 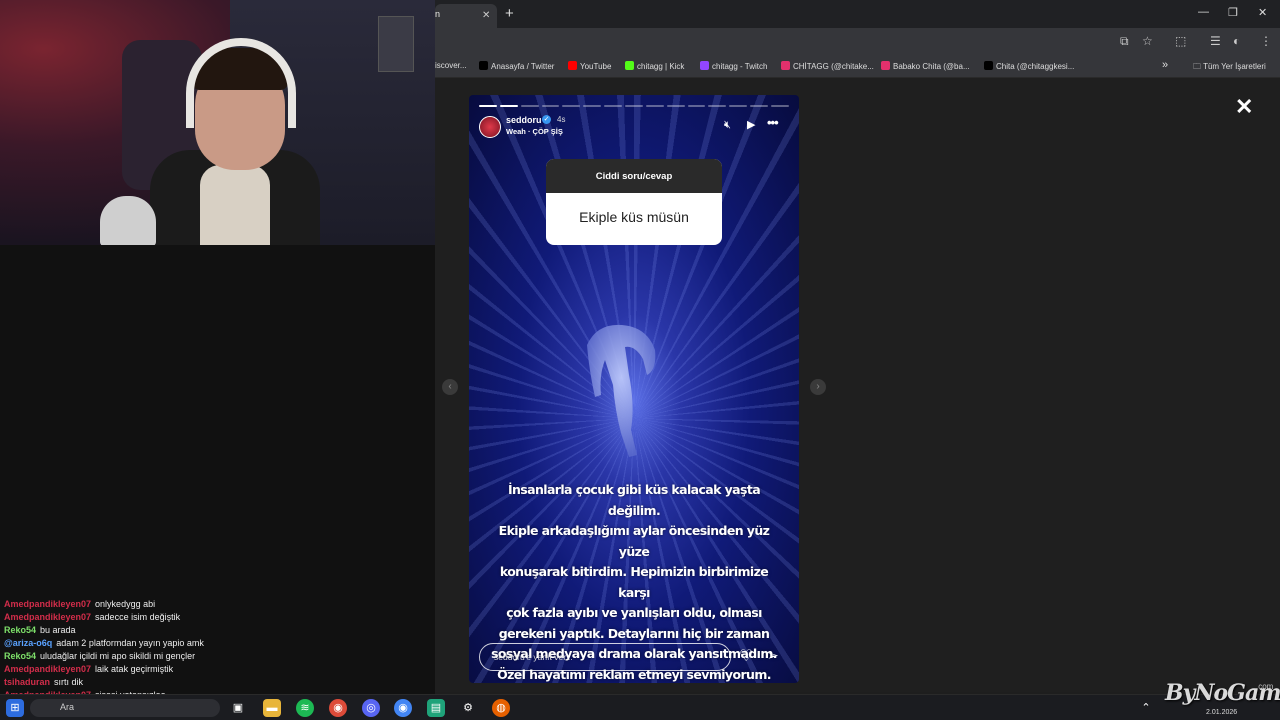 What do you see at coordinates (128, 220) in the screenshot?
I see `microphone` at bounding box center [128, 220].